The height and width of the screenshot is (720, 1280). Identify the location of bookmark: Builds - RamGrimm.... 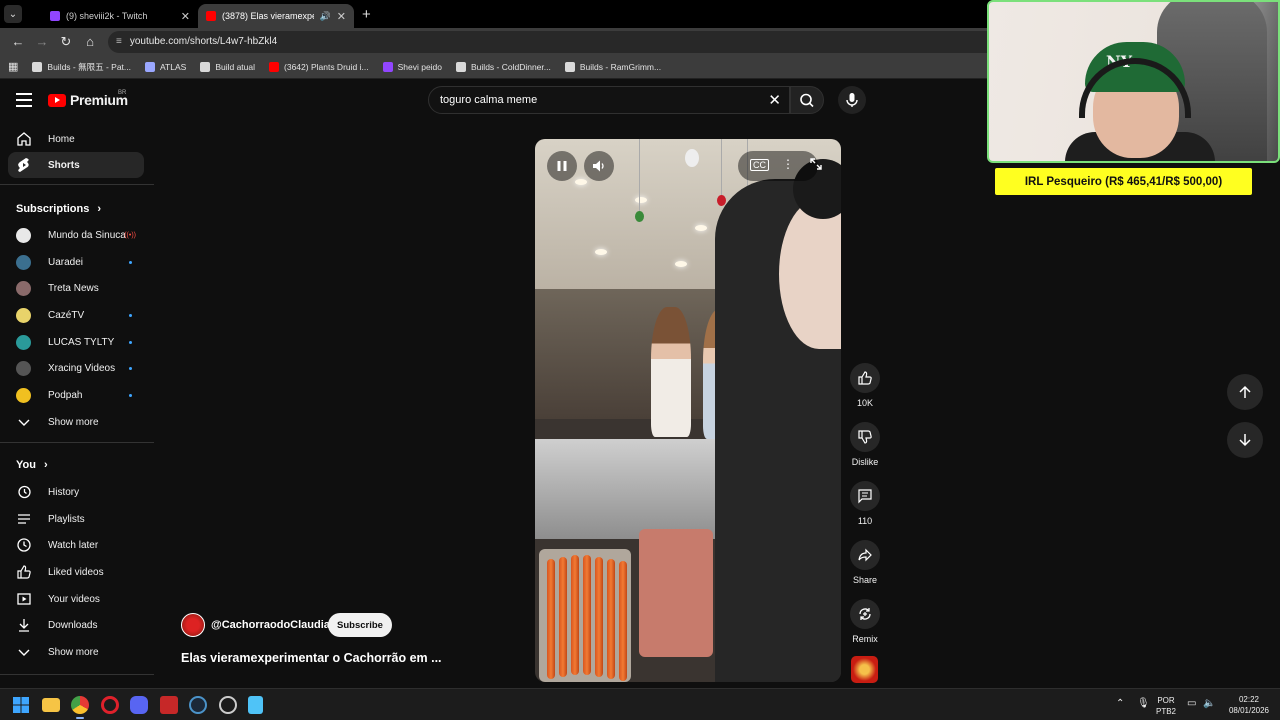
(612, 66).